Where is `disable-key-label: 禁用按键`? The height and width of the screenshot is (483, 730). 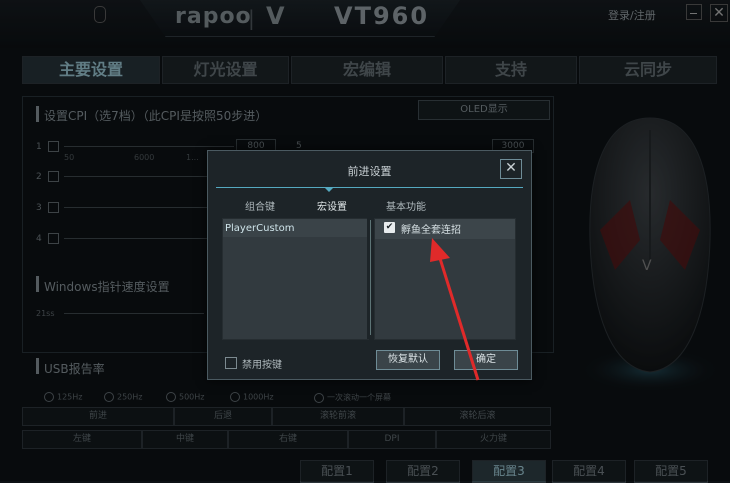
disable-key-label: 禁用按键 is located at coordinates (262, 365).